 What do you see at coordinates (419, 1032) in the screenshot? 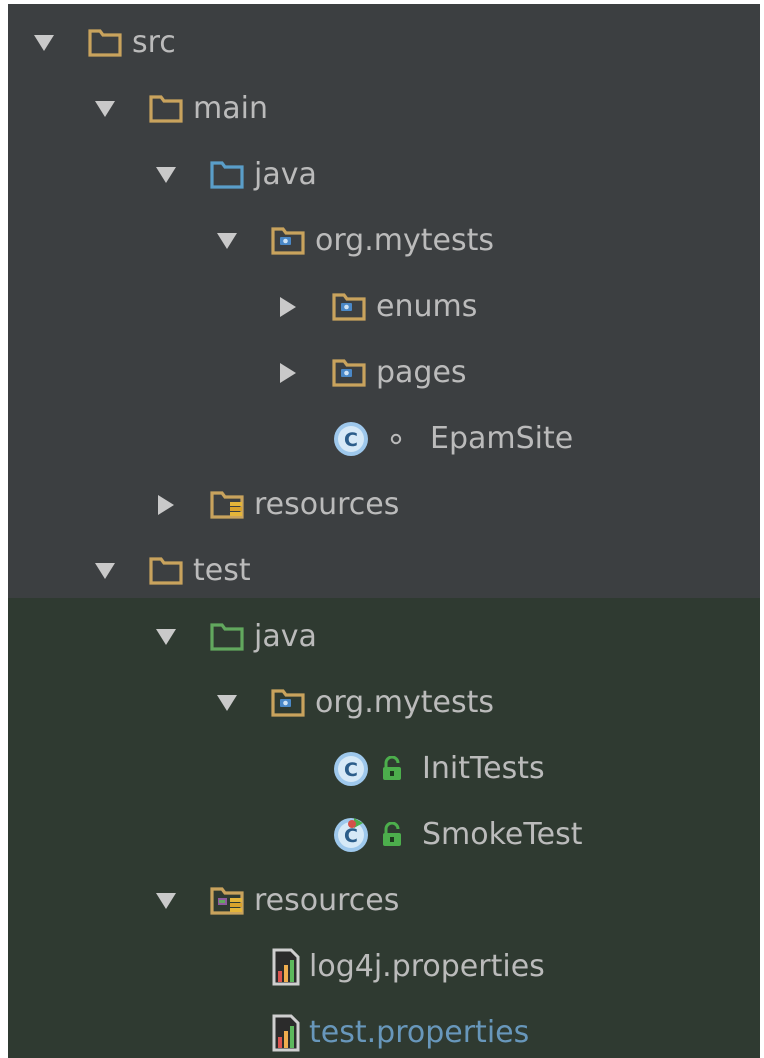
I see `tree-node-label: test.properties` at bounding box center [419, 1032].